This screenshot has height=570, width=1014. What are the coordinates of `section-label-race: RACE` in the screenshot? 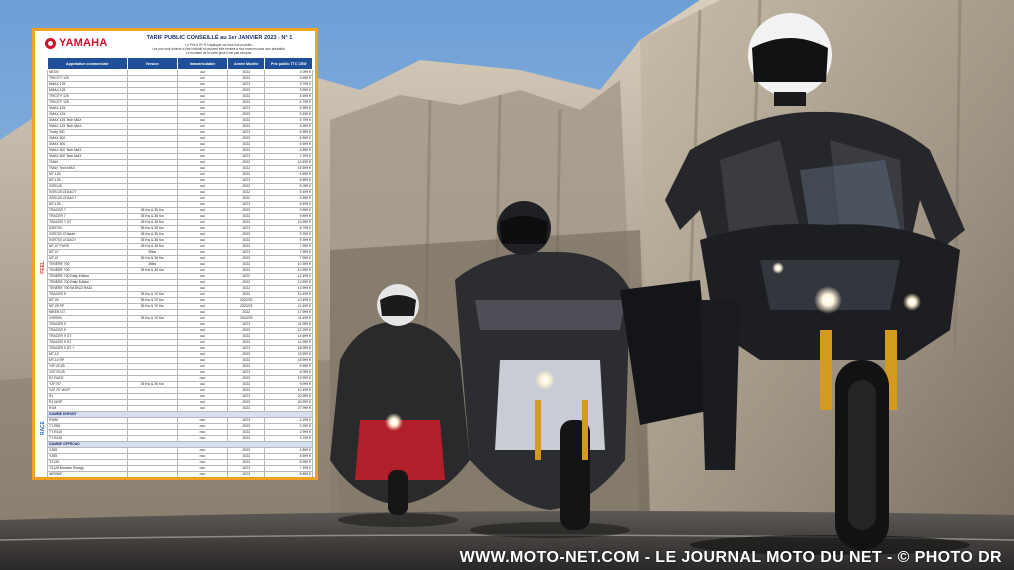 It's located at (43, 428).